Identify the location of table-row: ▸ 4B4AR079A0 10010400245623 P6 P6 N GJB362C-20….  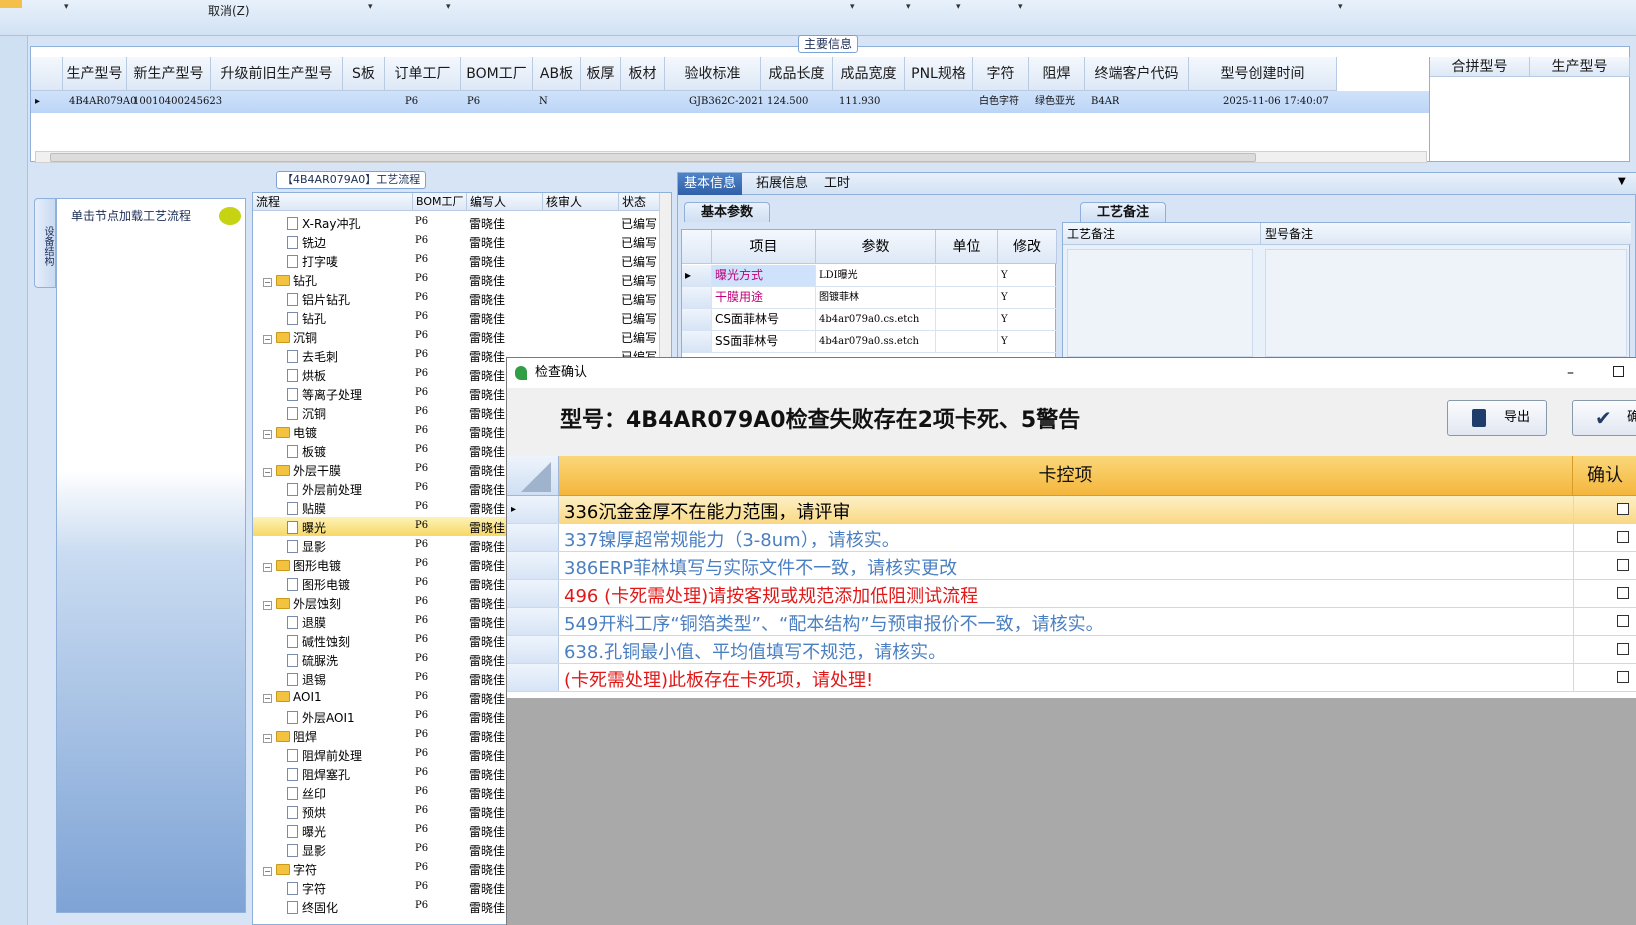
(730, 102).